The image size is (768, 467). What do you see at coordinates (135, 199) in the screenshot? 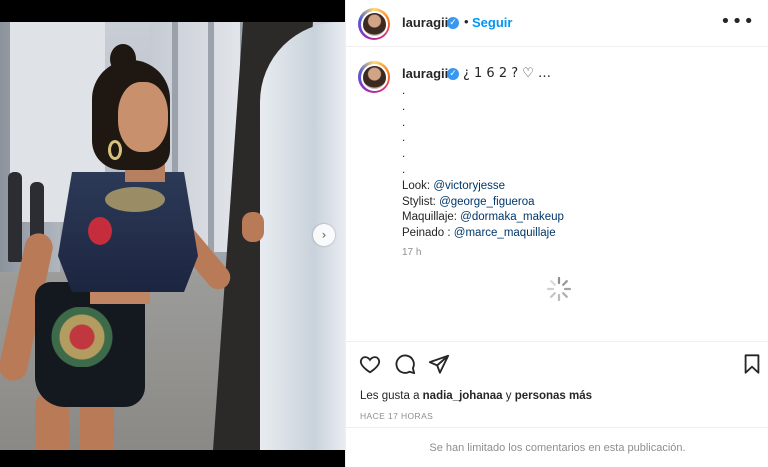
I see `photo-blouse-embroidery` at bounding box center [135, 199].